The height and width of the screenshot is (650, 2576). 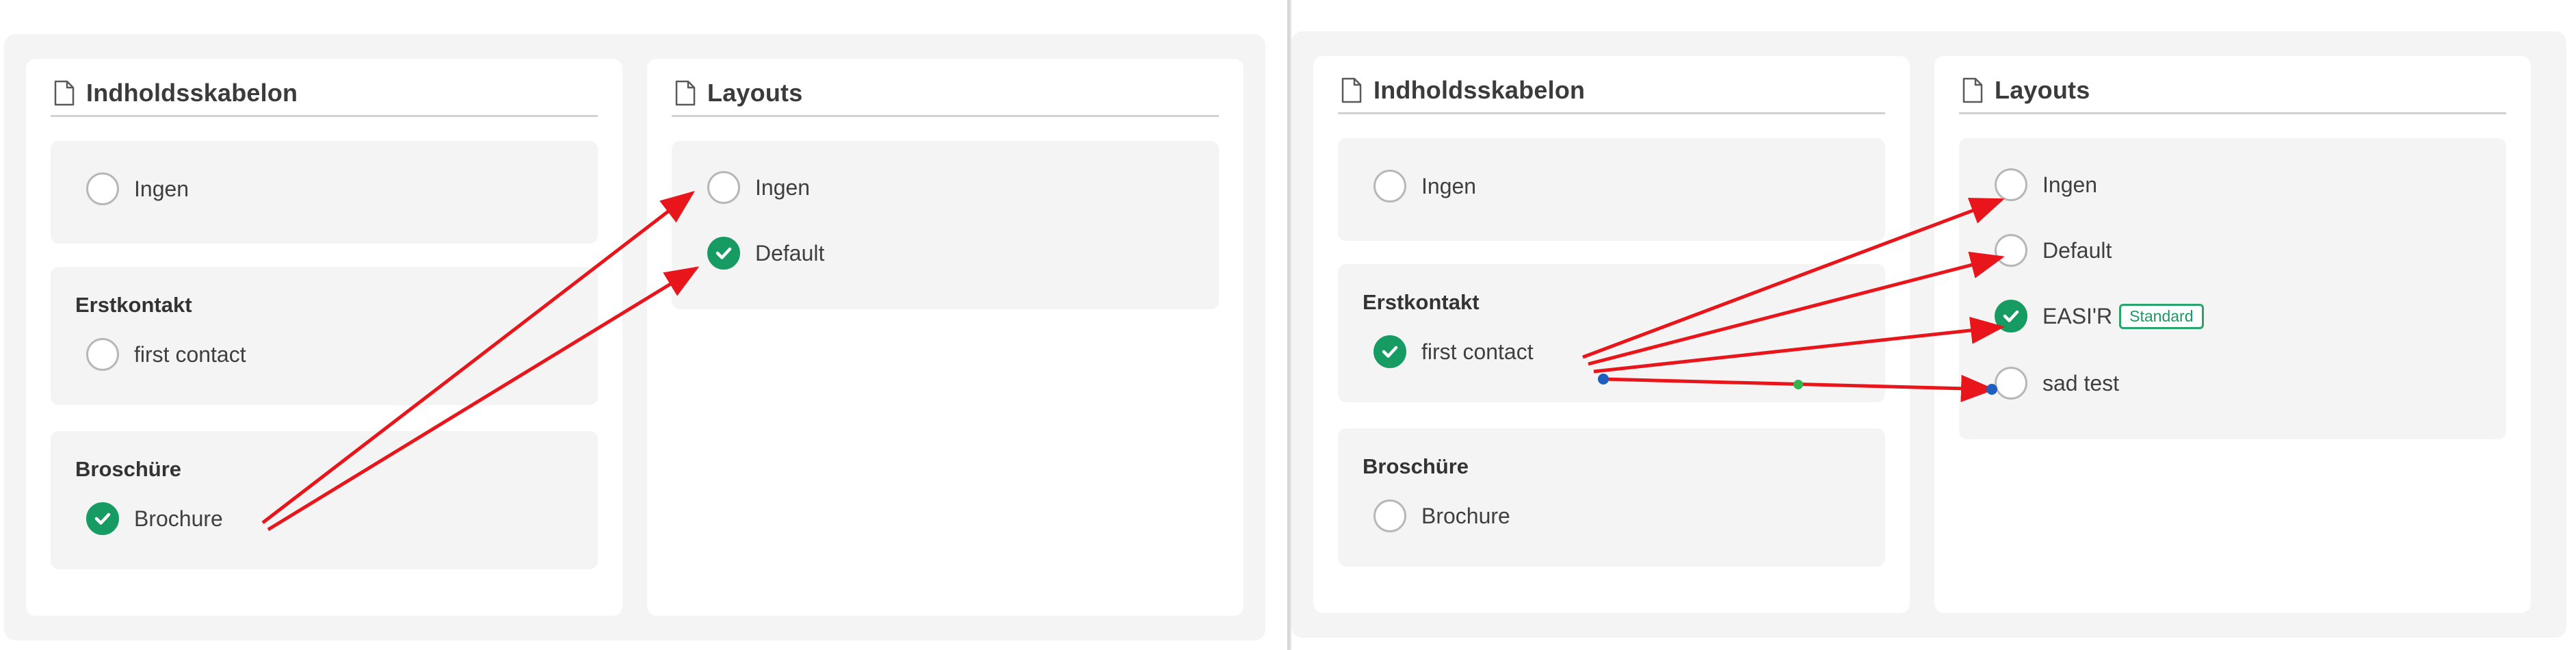 What do you see at coordinates (945, 225) in the screenshot?
I see `layout-options-group: Ingen Default` at bounding box center [945, 225].